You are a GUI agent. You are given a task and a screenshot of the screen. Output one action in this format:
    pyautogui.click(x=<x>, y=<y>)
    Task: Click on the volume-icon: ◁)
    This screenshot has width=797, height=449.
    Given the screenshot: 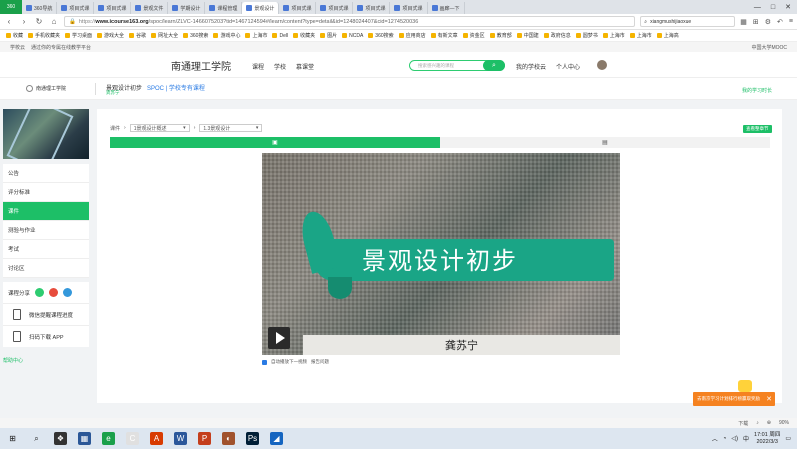 What is the action you would take?
    pyautogui.click(x=734, y=438)
    